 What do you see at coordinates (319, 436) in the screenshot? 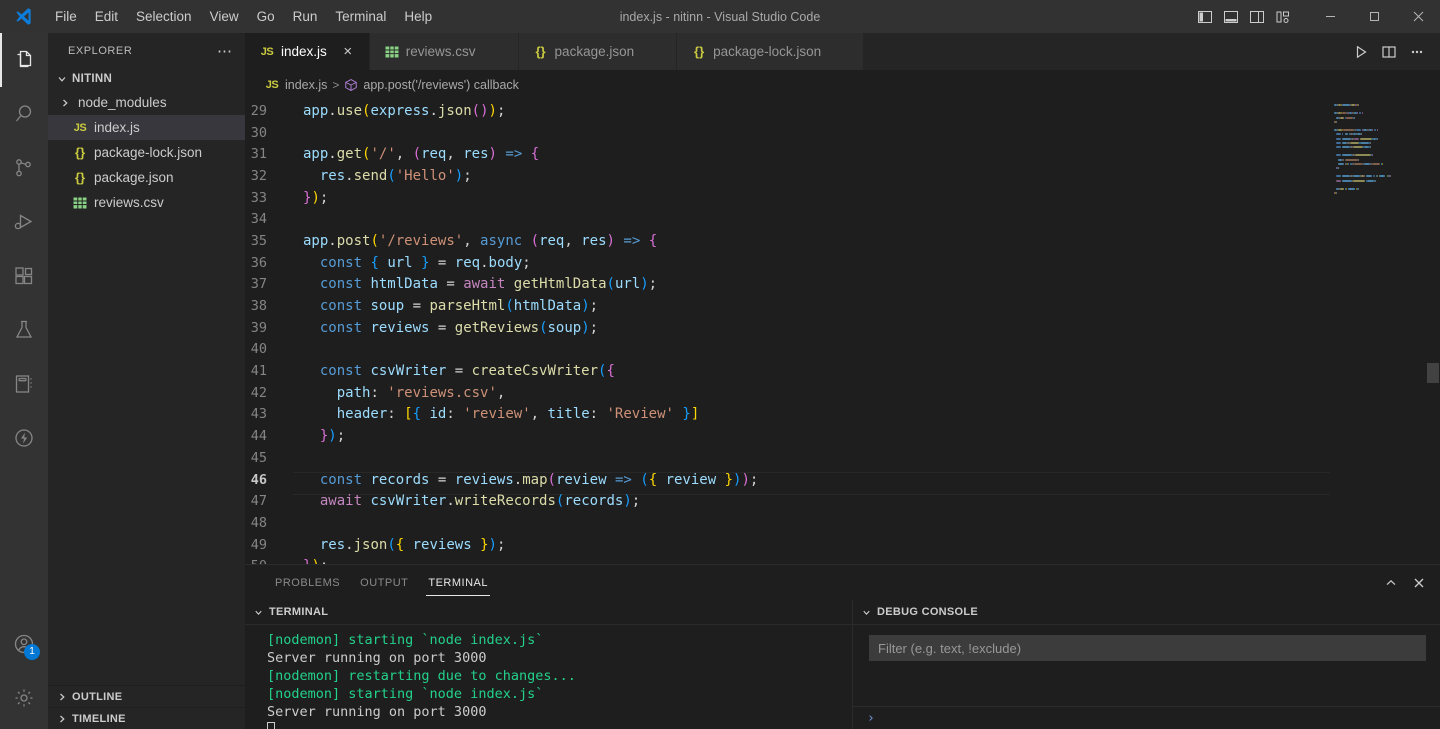
I see `code-text: });` at bounding box center [319, 436].